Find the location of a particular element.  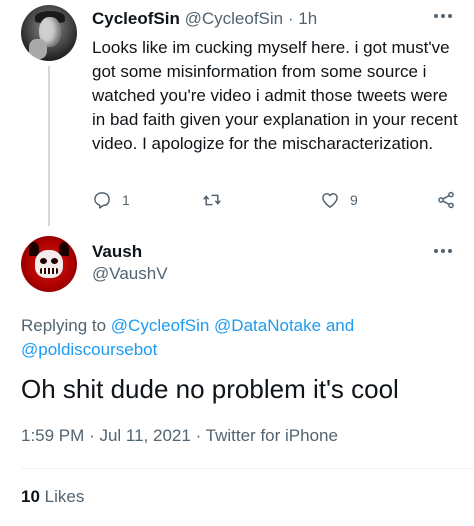

reply-icon is located at coordinates (102, 200).